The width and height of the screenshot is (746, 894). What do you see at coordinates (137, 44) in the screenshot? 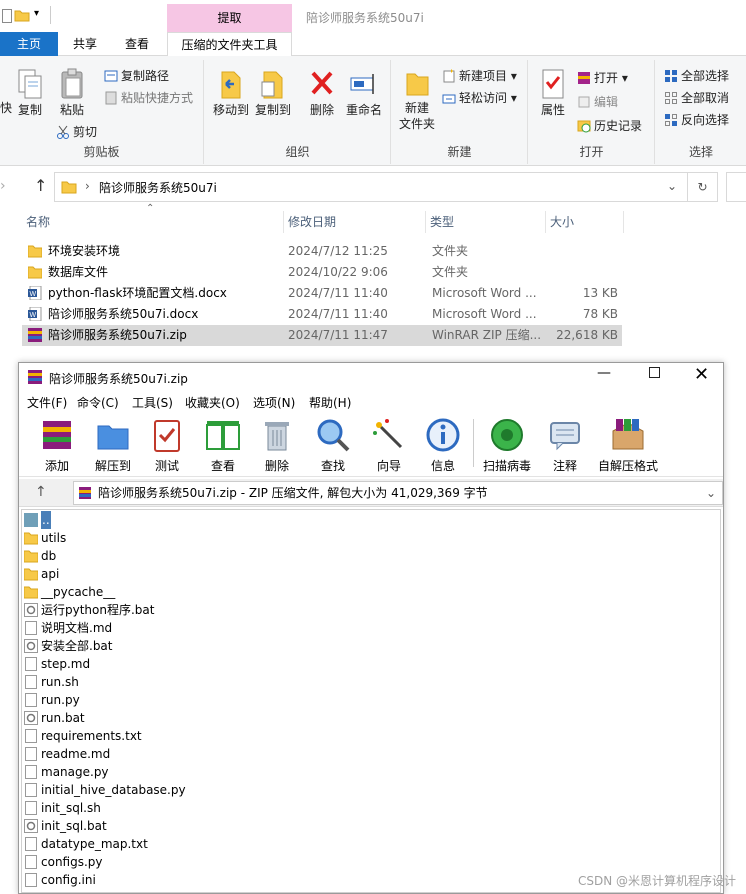
I see `tab-view: 查看` at bounding box center [137, 44].